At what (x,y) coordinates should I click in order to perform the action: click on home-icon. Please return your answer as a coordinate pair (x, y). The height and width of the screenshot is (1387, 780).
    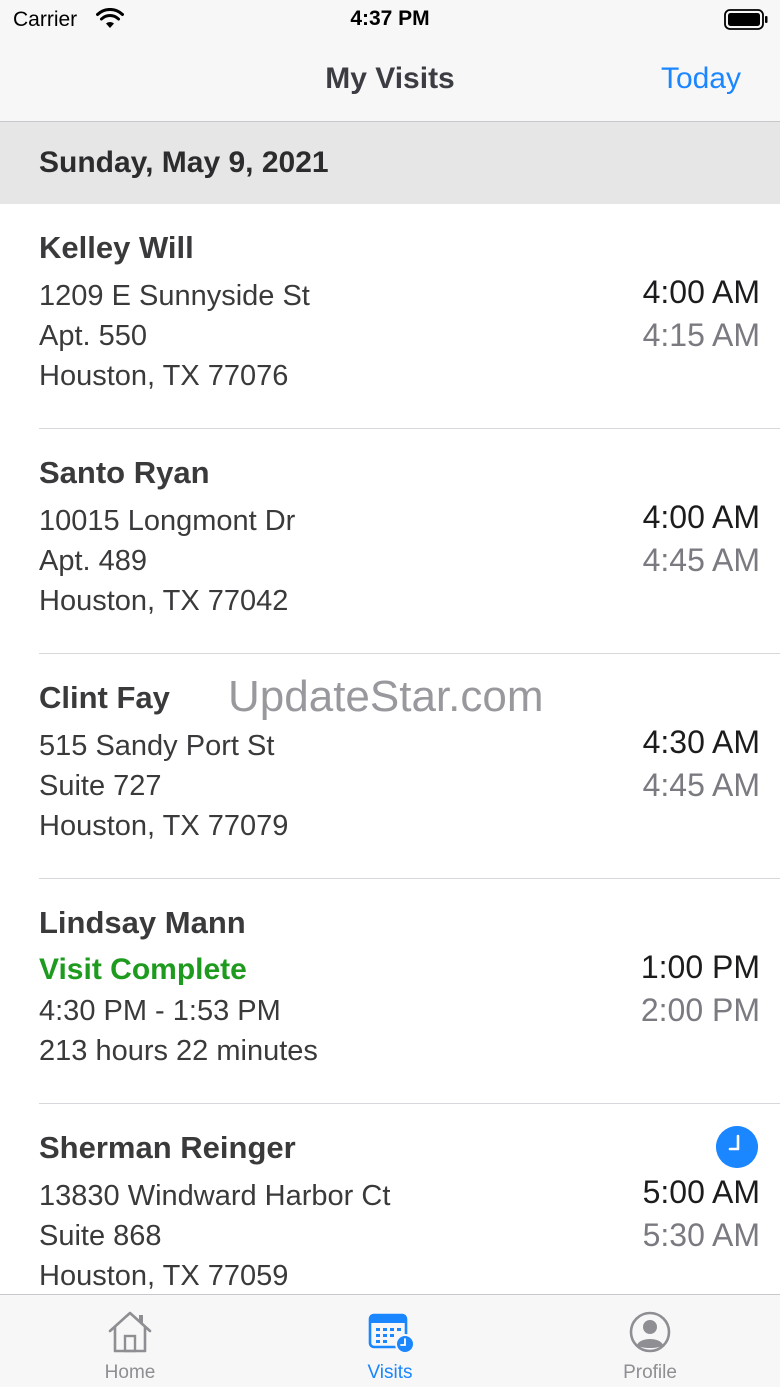
    Looking at the image, I should click on (130, 1332).